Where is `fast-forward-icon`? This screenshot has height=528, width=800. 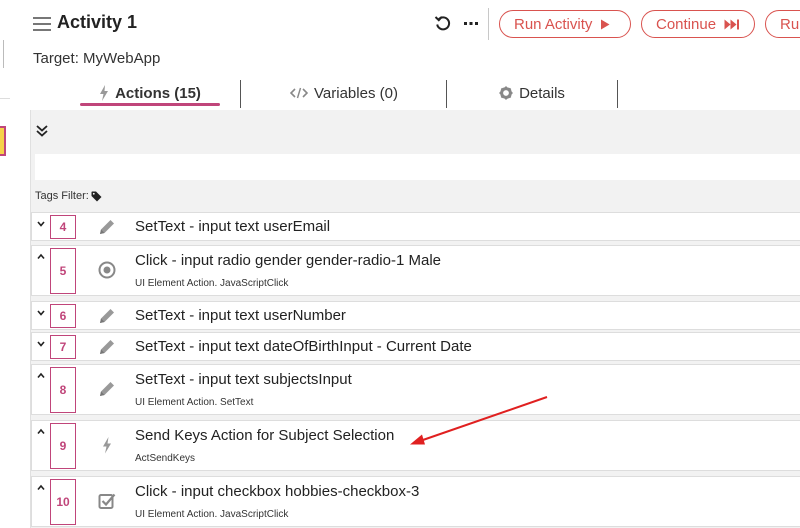
fast-forward-icon is located at coordinates (732, 24).